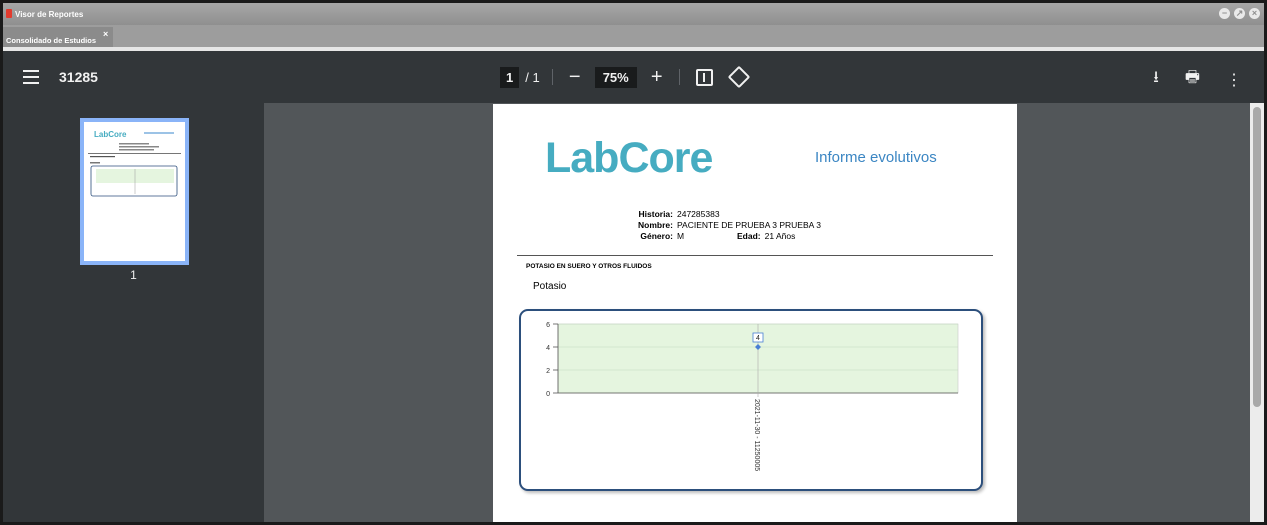 This screenshot has height=525, width=1267. I want to click on toolbar-actions: ⭳ 🖶 ⋮, so click(1197, 79).